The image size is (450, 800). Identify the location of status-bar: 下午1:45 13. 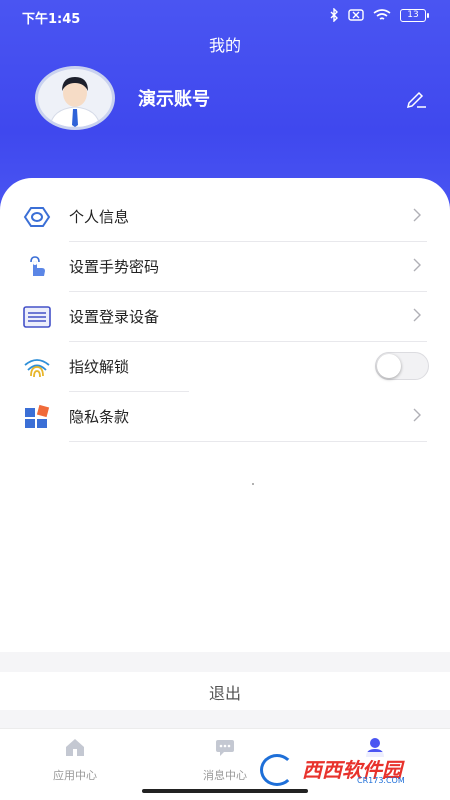
(225, 16).